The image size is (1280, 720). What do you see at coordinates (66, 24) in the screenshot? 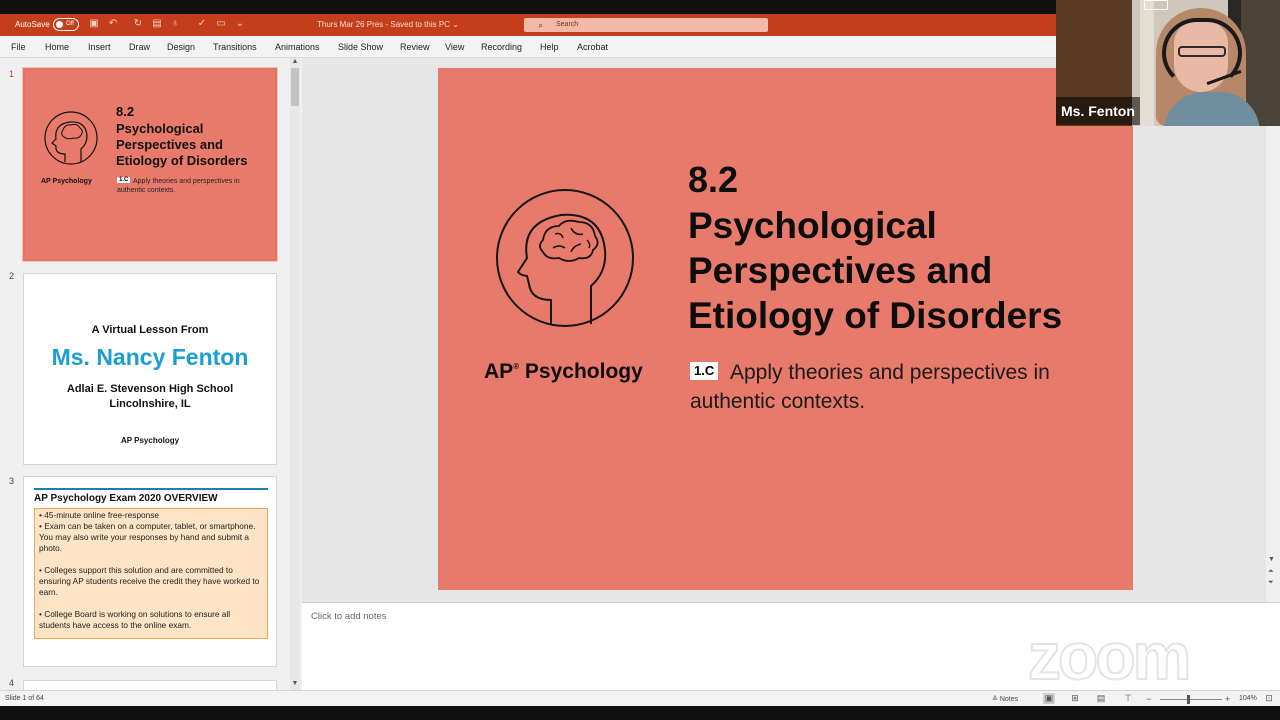
I see `autosave-toggle: Off` at bounding box center [66, 24].